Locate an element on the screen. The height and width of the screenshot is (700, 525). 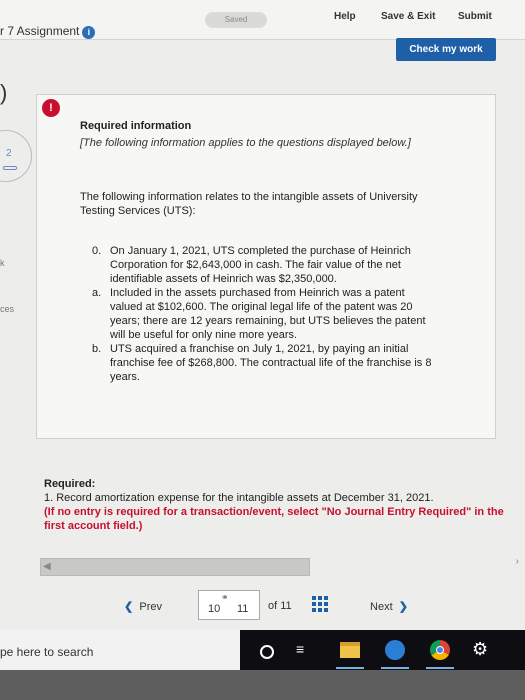
page-selector: ⚭ 10 11 is located at coordinates (229, 605).